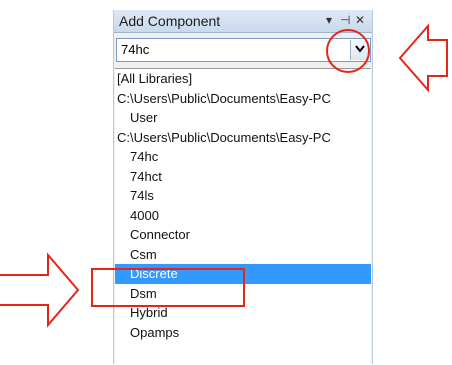 The height and width of the screenshot is (365, 452). What do you see at coordinates (40, 290) in the screenshot?
I see `left-arrow-annotation` at bounding box center [40, 290].